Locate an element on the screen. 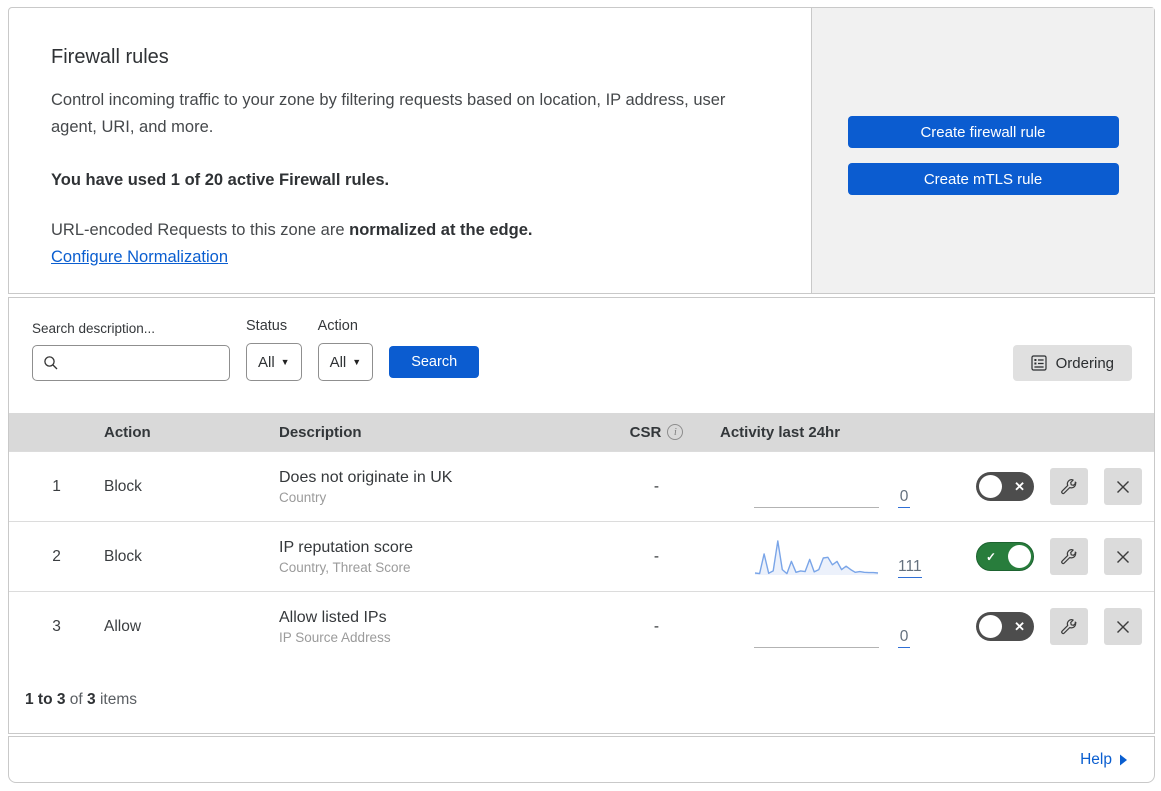 The width and height of the screenshot is (1161, 791). info-icon: i is located at coordinates (675, 432).